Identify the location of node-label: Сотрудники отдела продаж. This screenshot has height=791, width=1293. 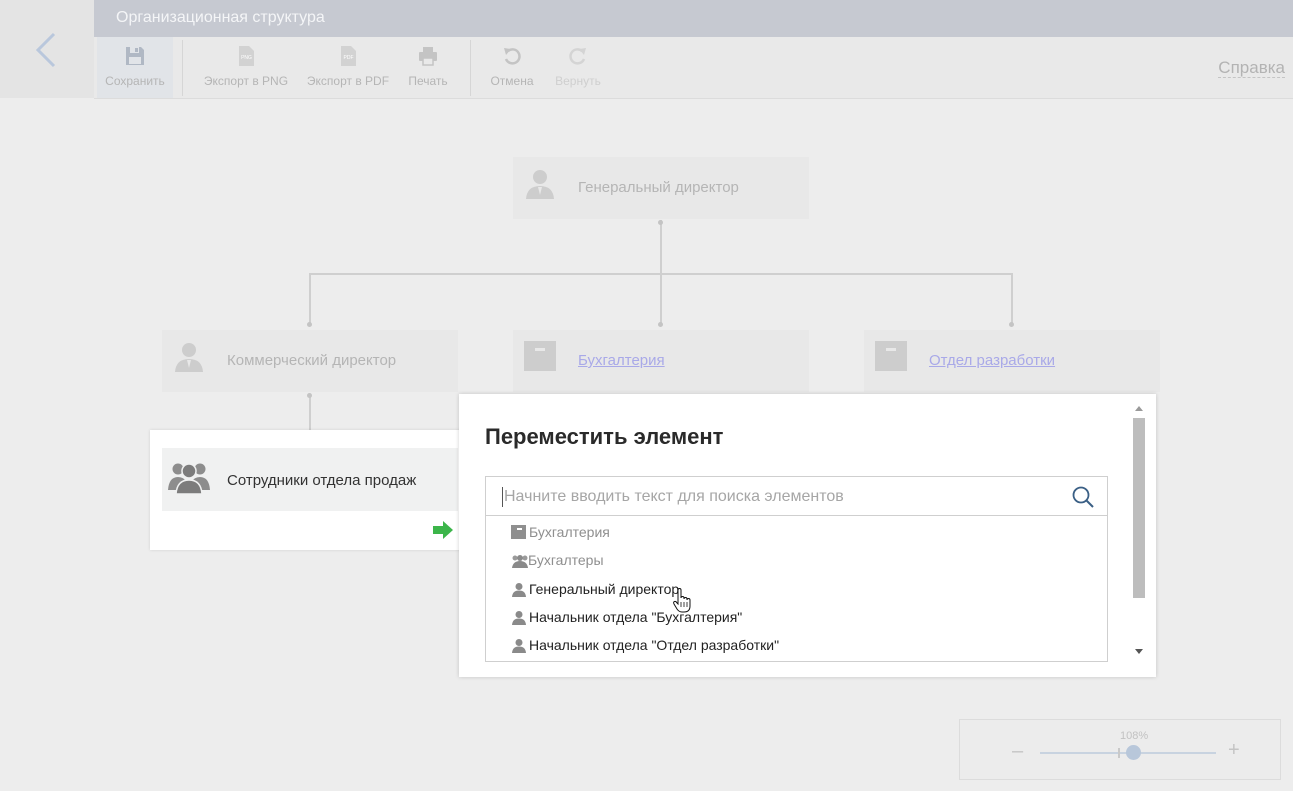
(322, 480).